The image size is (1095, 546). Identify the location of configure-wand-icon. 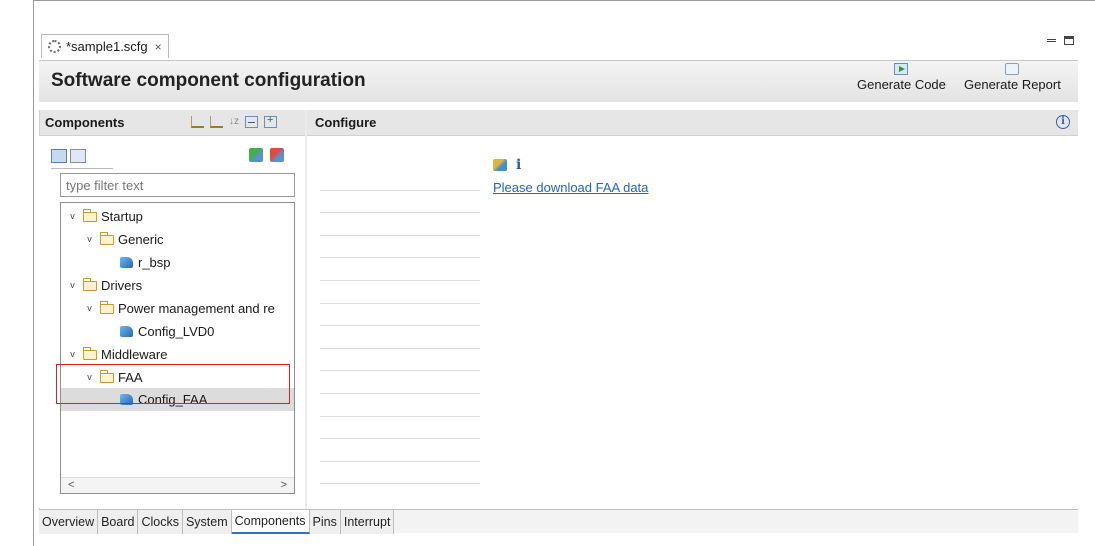
(500, 165).